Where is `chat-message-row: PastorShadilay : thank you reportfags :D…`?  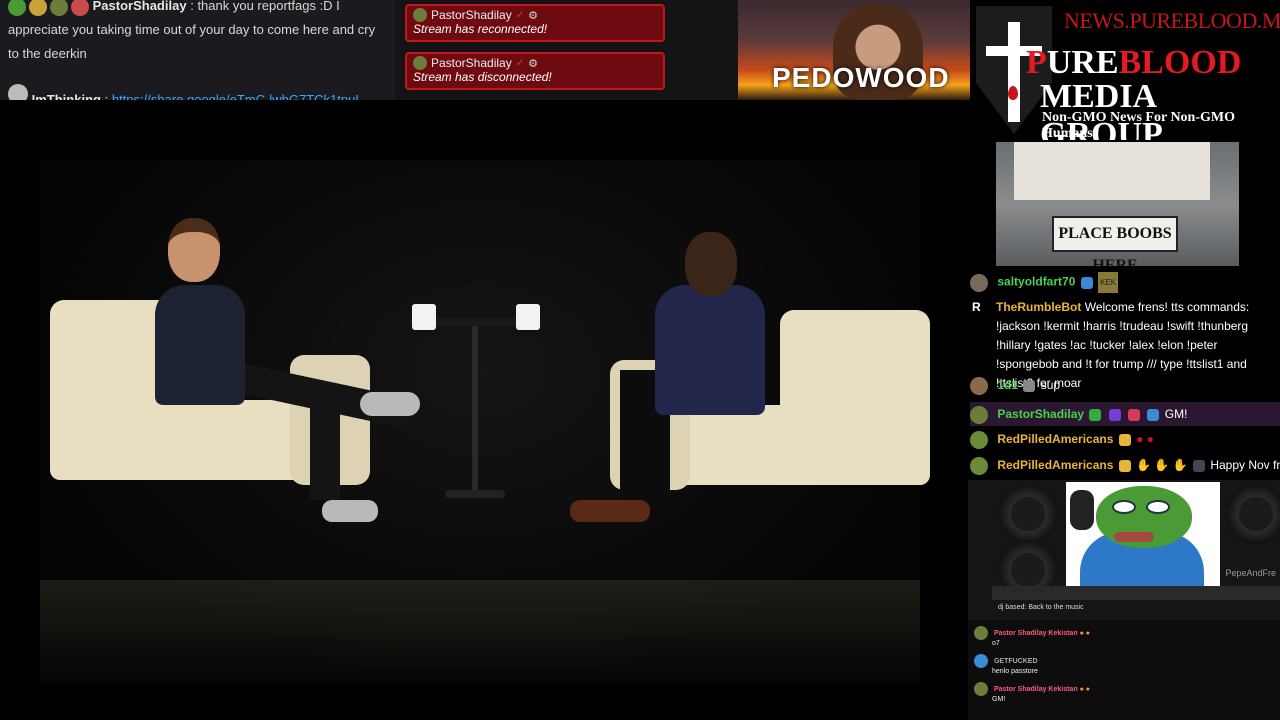
chat-message-row: PastorShadilay : thank you reportfags :D… is located at coordinates (197, 33).